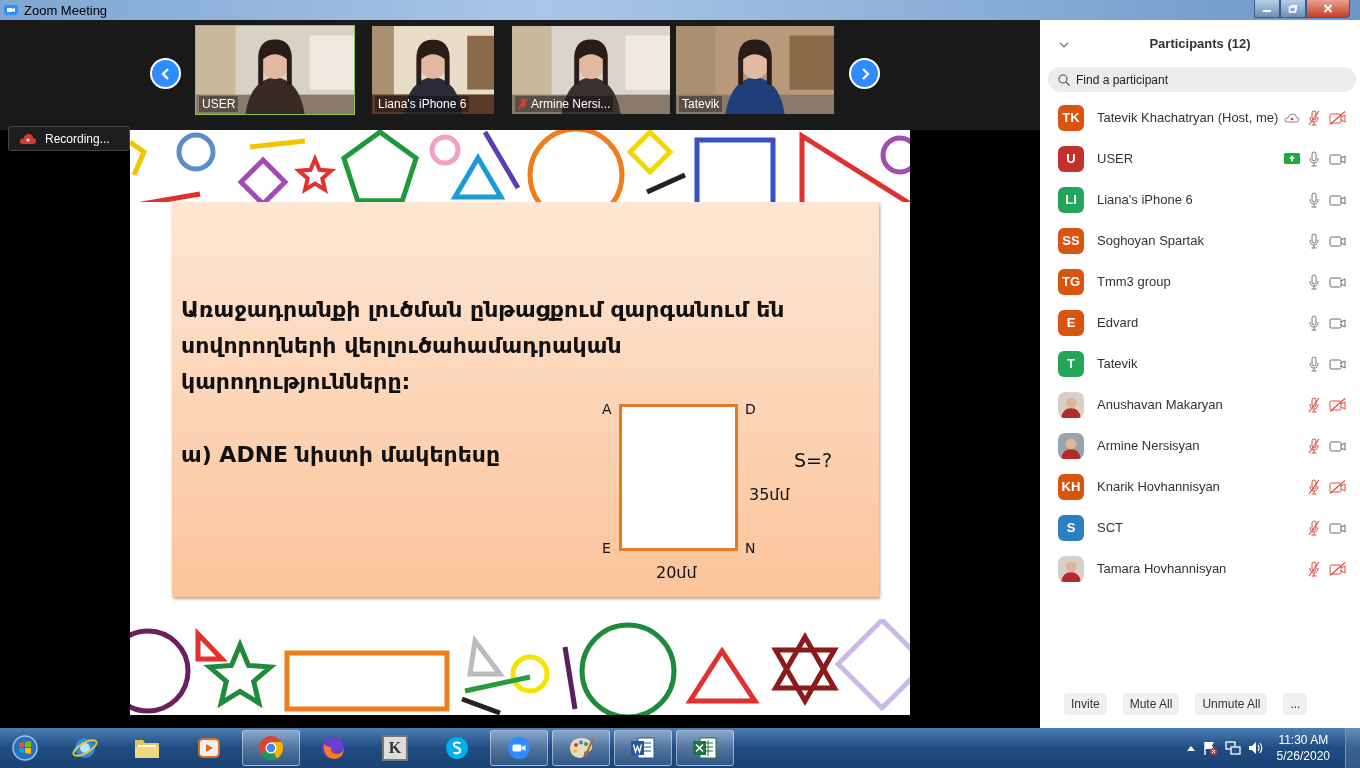 The image size is (1360, 768). Describe the element at coordinates (864, 73) in the screenshot. I see `next-button` at that location.